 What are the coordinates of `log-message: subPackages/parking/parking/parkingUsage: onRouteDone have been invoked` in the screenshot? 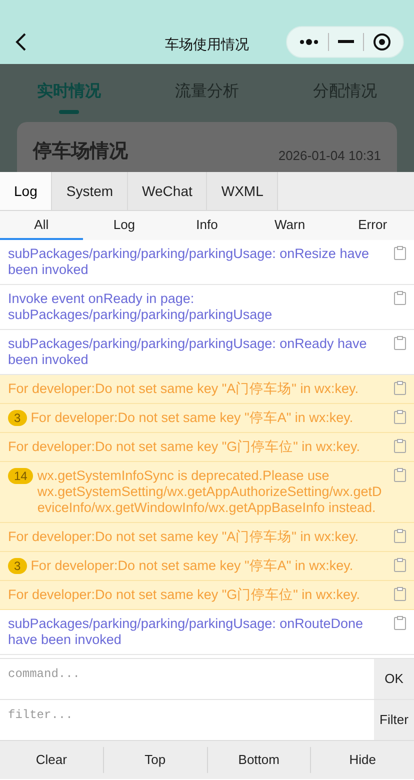 It's located at (186, 632).